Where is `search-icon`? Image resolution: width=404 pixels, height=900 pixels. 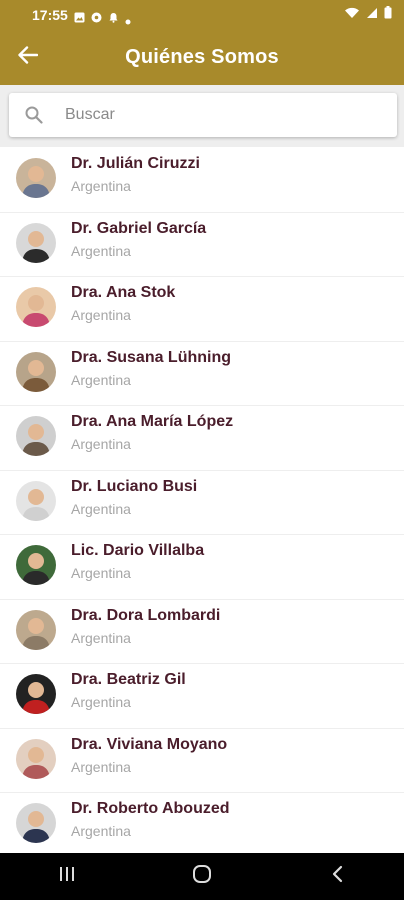
search-icon is located at coordinates (35, 115).